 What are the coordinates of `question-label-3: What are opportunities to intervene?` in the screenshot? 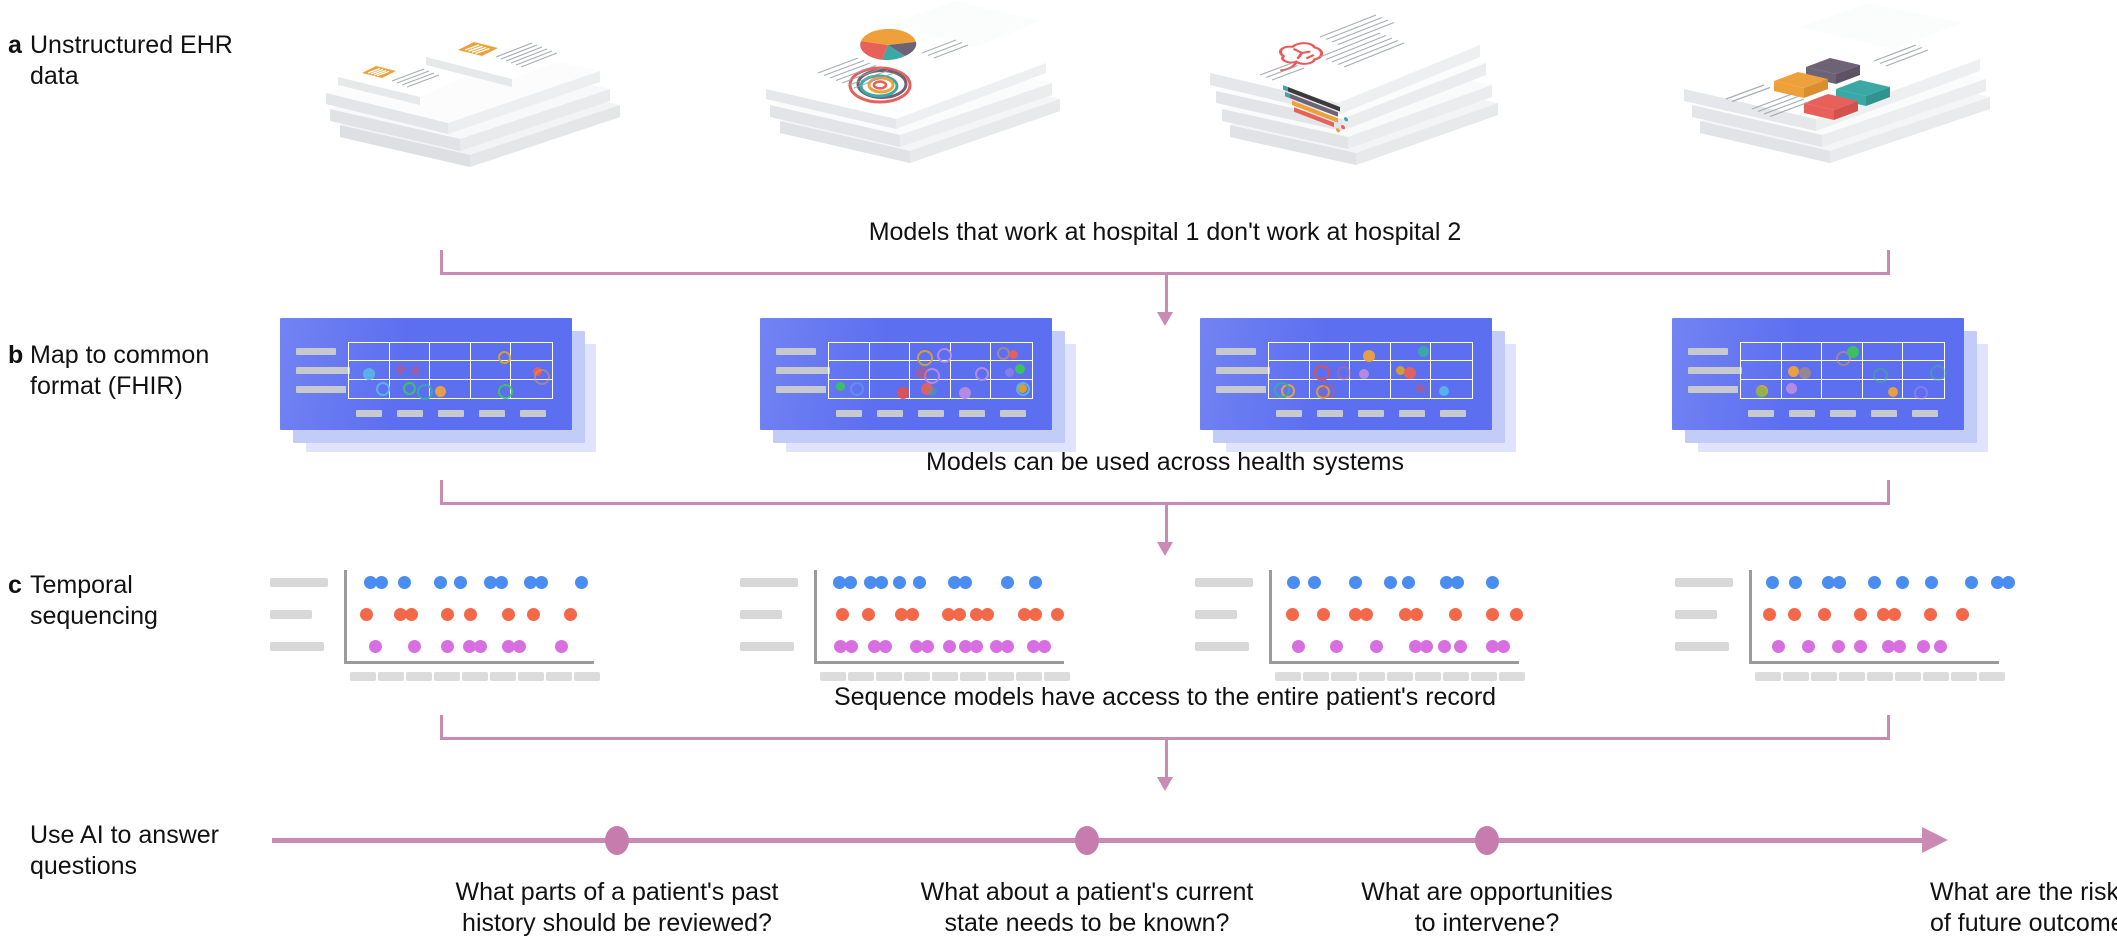 It's located at (1487, 908).